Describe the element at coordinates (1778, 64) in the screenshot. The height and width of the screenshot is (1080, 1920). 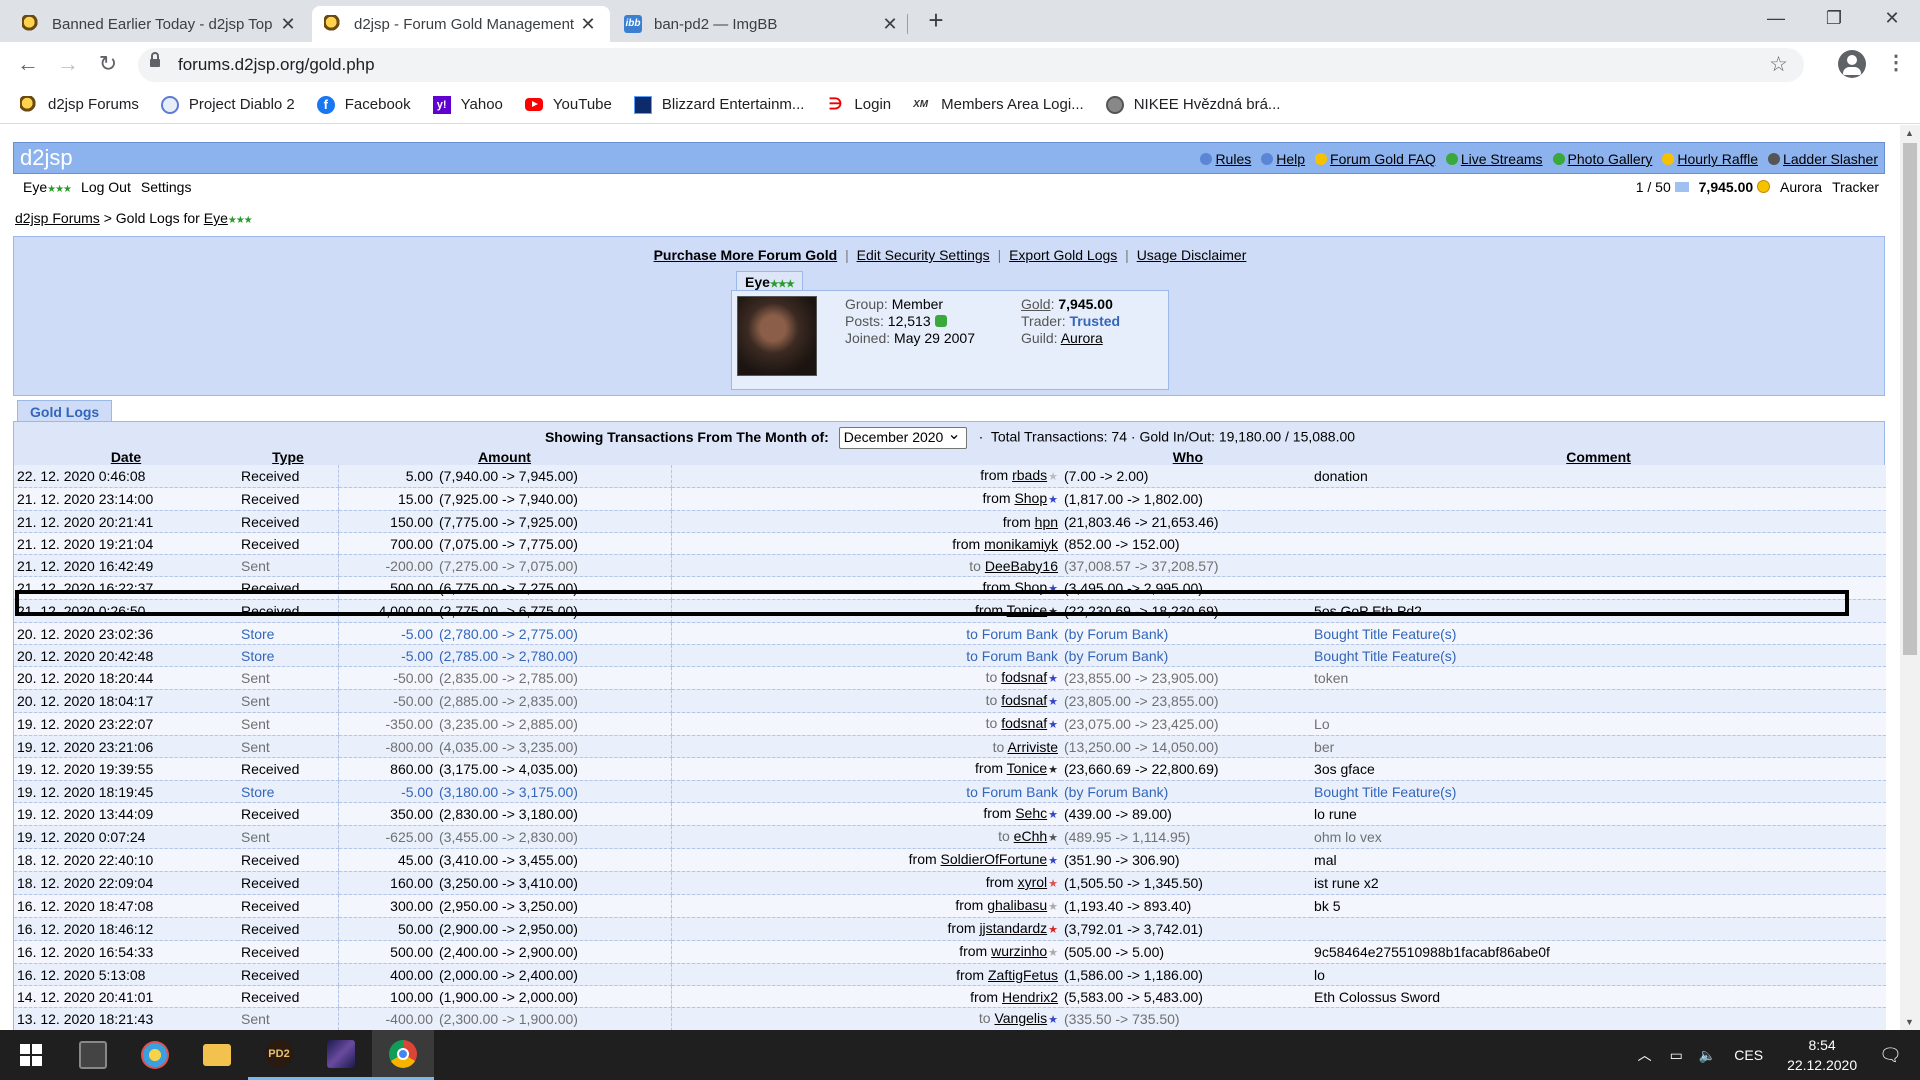
I see `bookmark-star-icon: ☆` at that location.